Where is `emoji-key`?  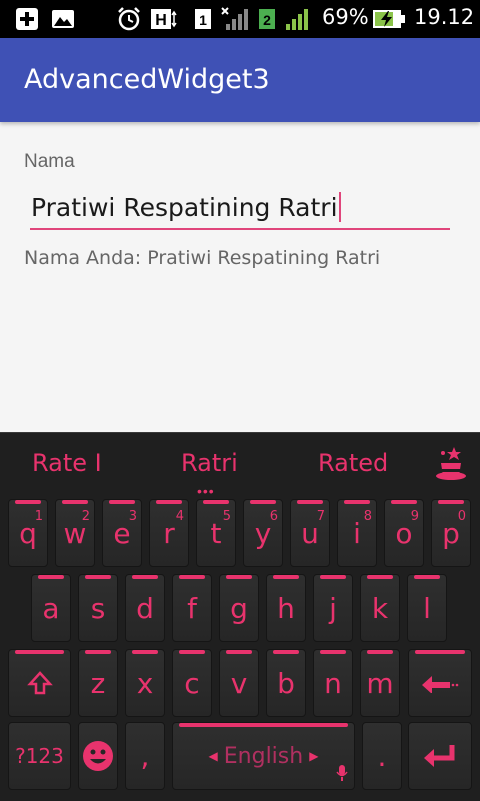
emoji-key is located at coordinates (98, 756).